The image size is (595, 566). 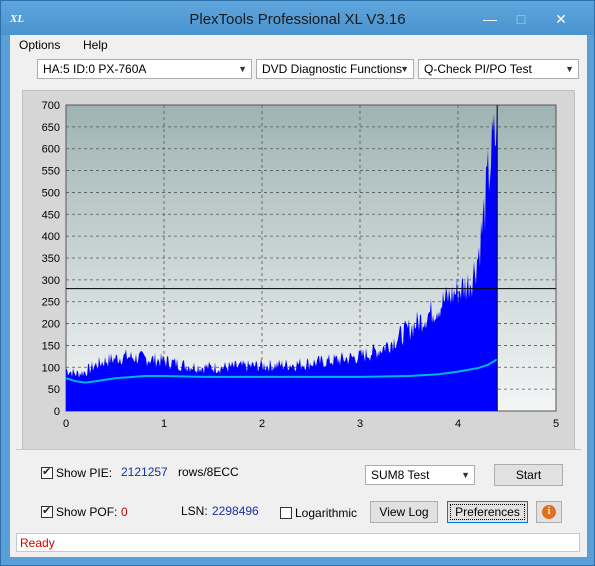 What do you see at coordinates (87, 512) in the screenshot?
I see `show-pof-label: Show POF:` at bounding box center [87, 512].